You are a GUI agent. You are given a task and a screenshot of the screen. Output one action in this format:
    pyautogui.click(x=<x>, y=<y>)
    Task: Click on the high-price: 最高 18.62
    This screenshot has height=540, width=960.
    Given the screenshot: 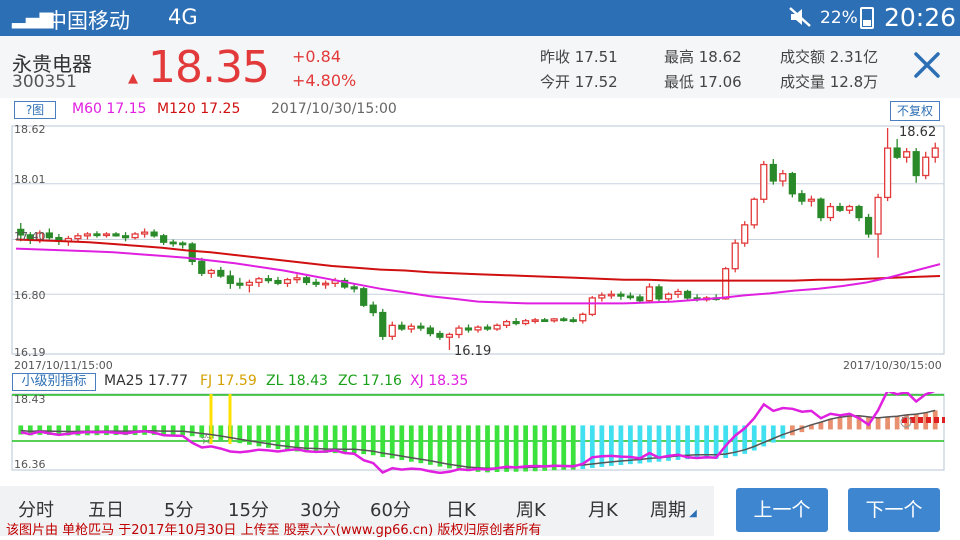 What is the action you would take?
    pyautogui.click(x=703, y=57)
    